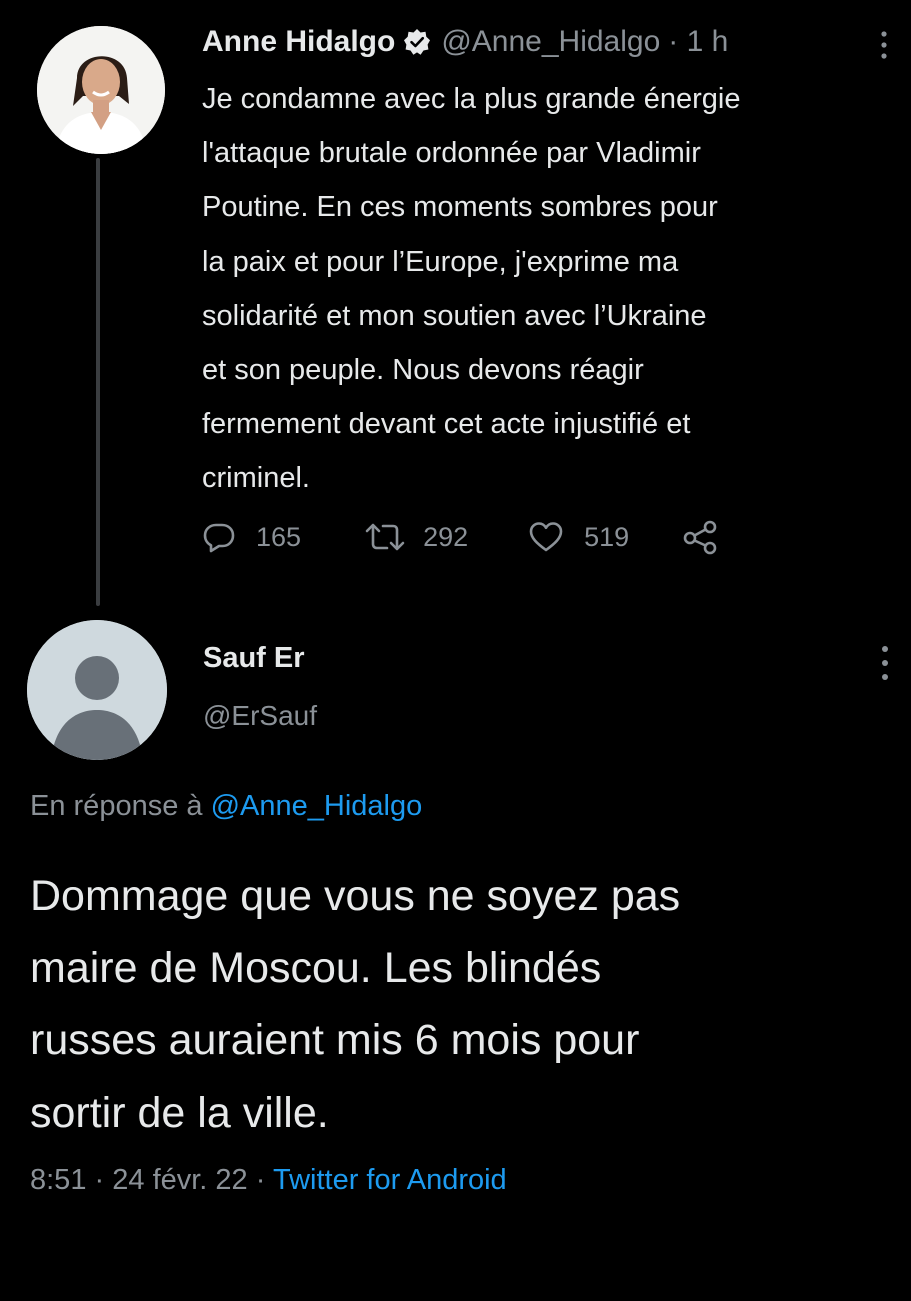 Image resolution: width=911 pixels, height=1301 pixels. Describe the element at coordinates (256, 478) in the screenshot. I see `tweet-text-line: criminel.` at that location.